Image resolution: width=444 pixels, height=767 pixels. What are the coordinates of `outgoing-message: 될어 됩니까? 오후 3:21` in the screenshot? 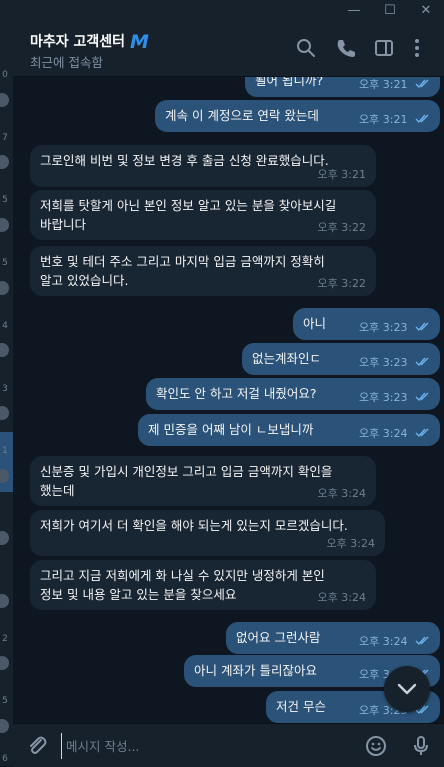 It's located at (342, 87).